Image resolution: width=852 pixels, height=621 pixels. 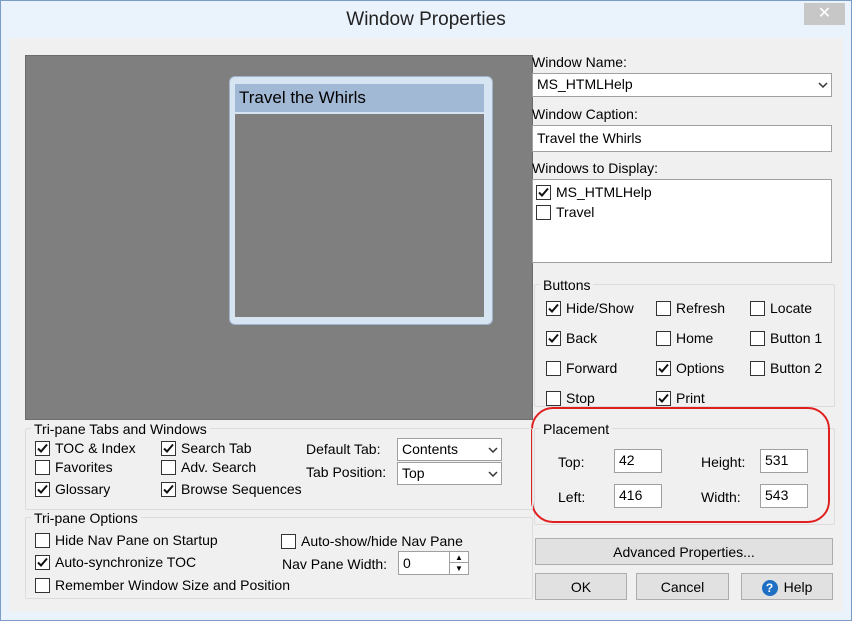 What do you see at coordinates (604, 192) in the screenshot?
I see `list-item-label: MS_HTMLHelp` at bounding box center [604, 192].